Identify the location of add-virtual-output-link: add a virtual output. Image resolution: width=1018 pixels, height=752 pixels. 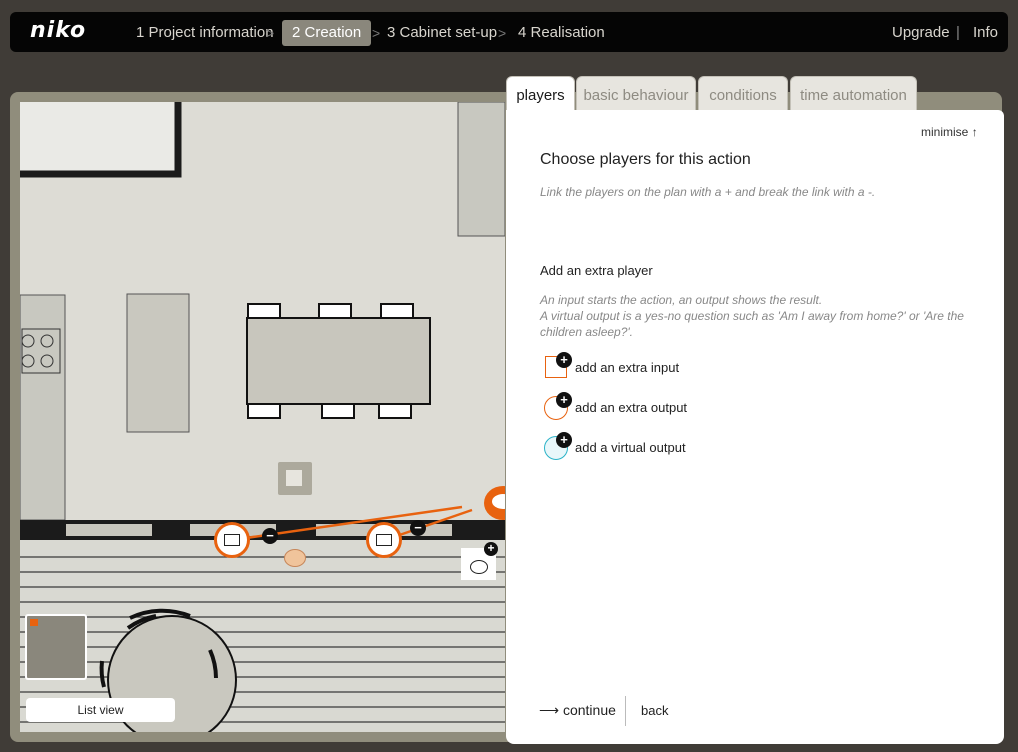
(630, 447).